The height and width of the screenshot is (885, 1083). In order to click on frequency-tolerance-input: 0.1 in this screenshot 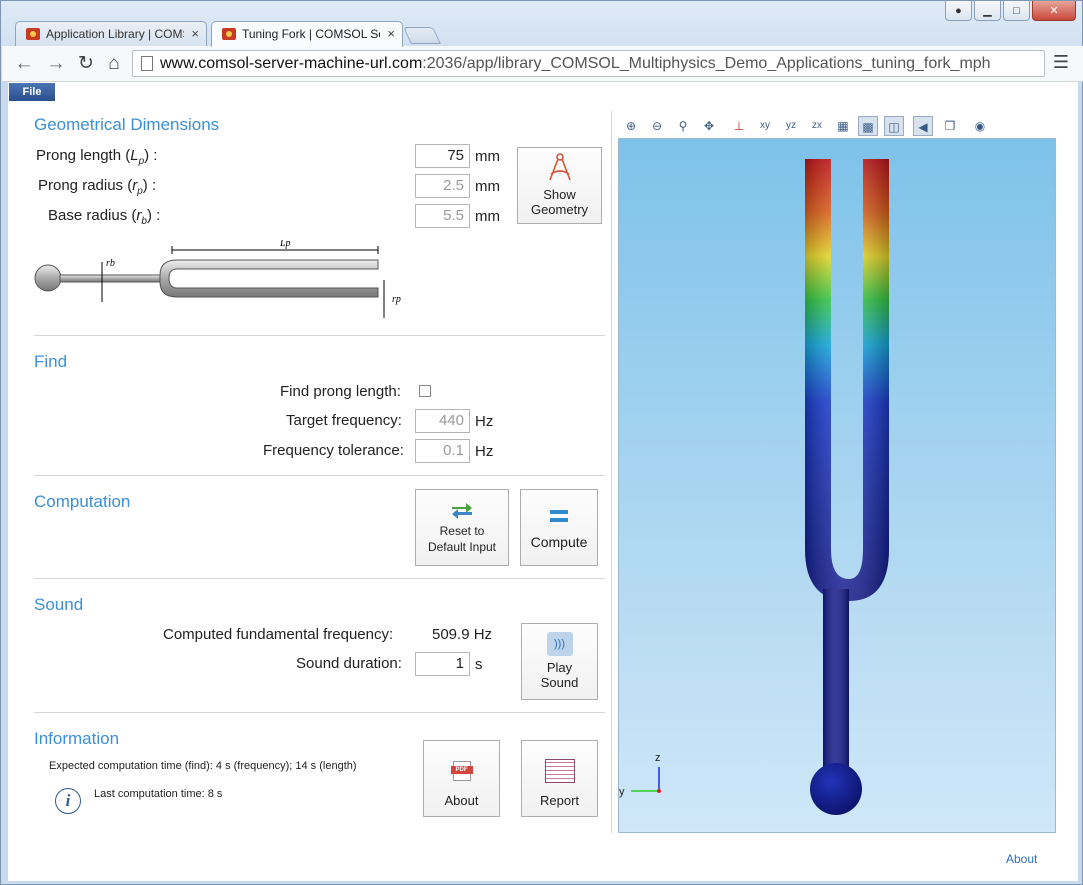, I will do `click(442, 451)`.